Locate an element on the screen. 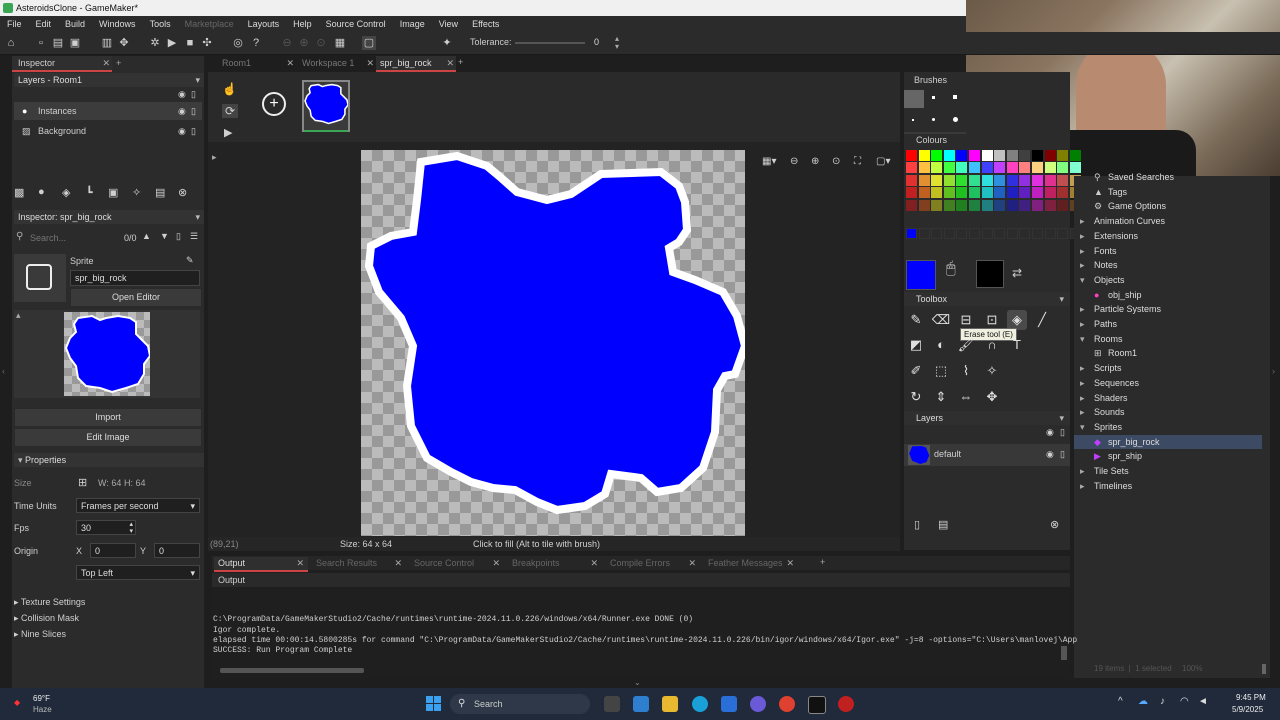  menu-tools: Tools is located at coordinates (160, 24).